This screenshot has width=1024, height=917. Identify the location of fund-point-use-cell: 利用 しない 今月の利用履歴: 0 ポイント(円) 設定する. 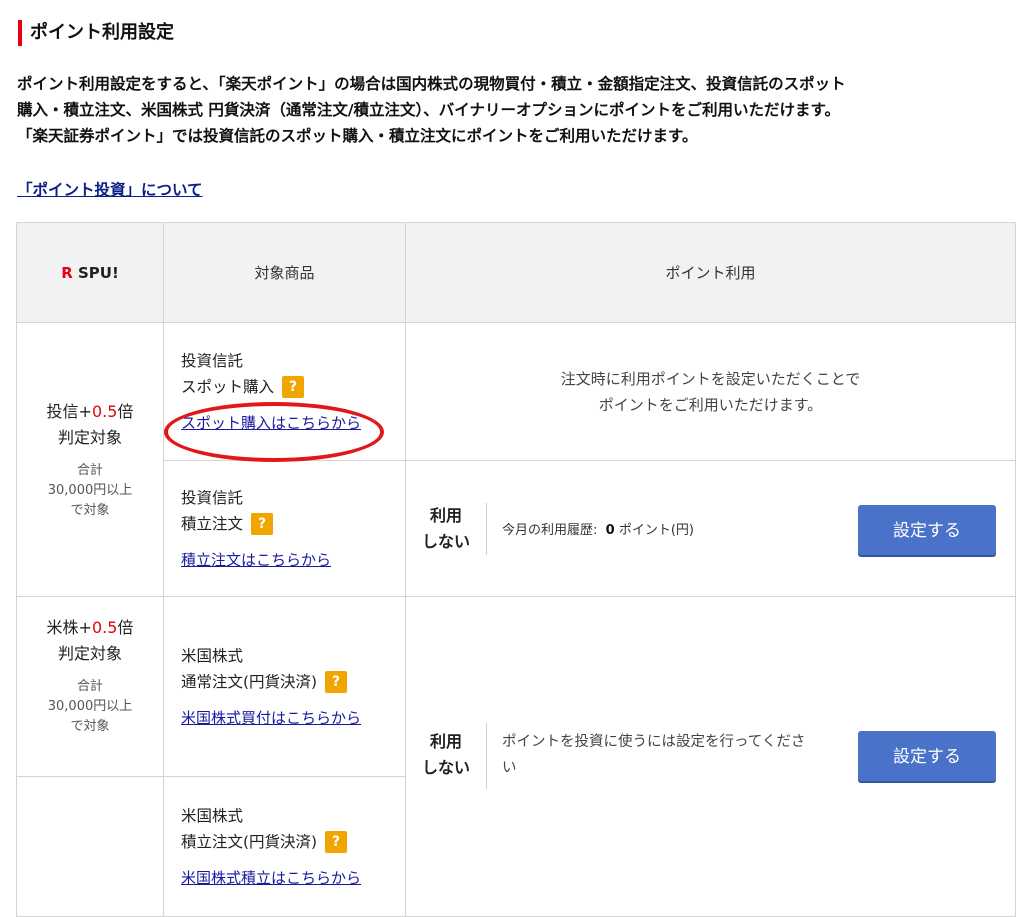
(710, 528).